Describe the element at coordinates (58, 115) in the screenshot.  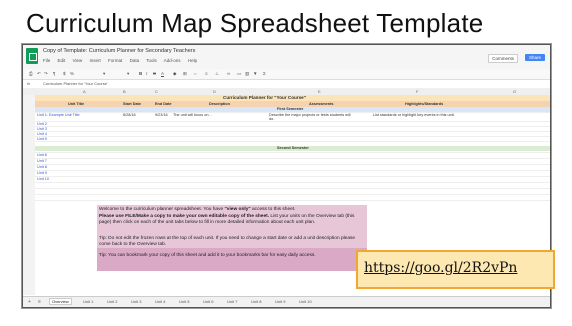
I see `unit-title-cell: Unit 1: Example Unit Title` at that location.